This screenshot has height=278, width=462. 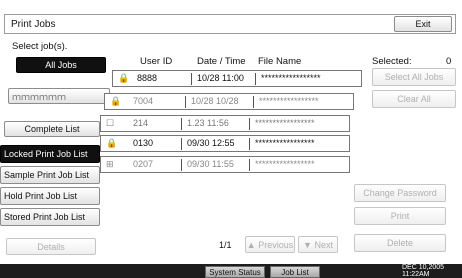 I want to click on job-row: 🔒 0130 09/30 12:55 *****************, so click(x=225, y=143).